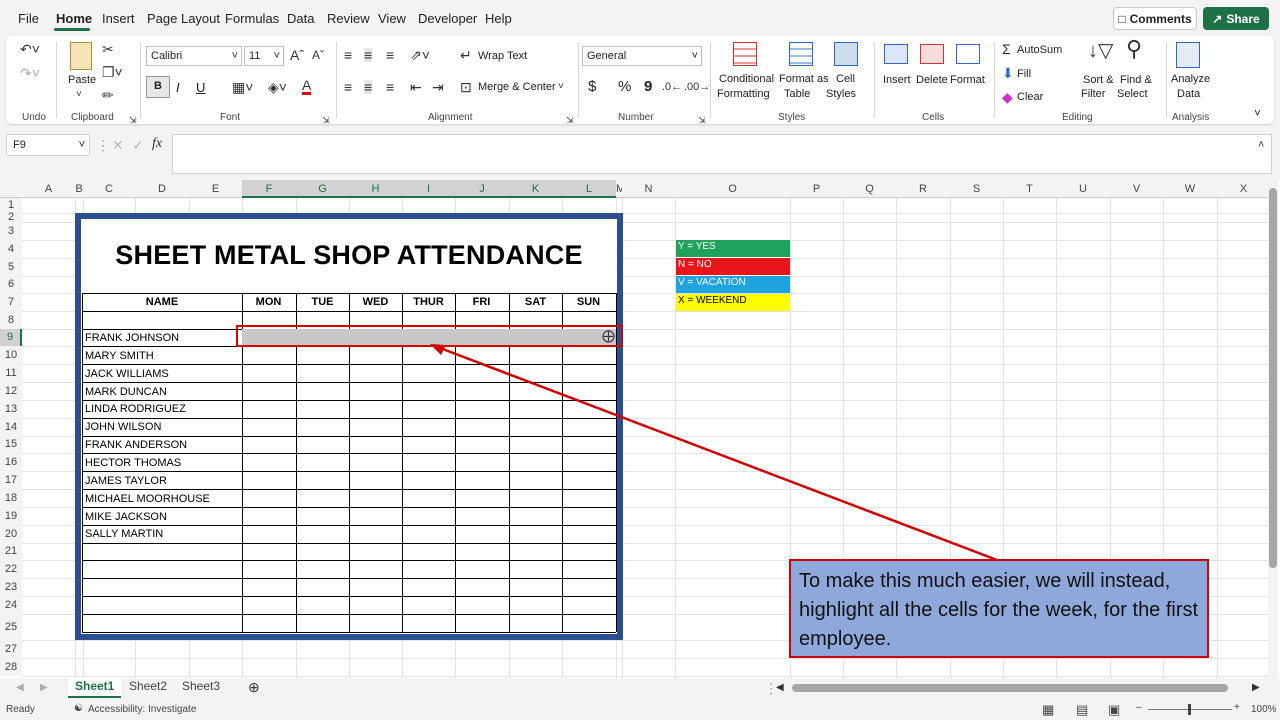  I want to click on normal-view-icon: ▦, so click(1048, 710).